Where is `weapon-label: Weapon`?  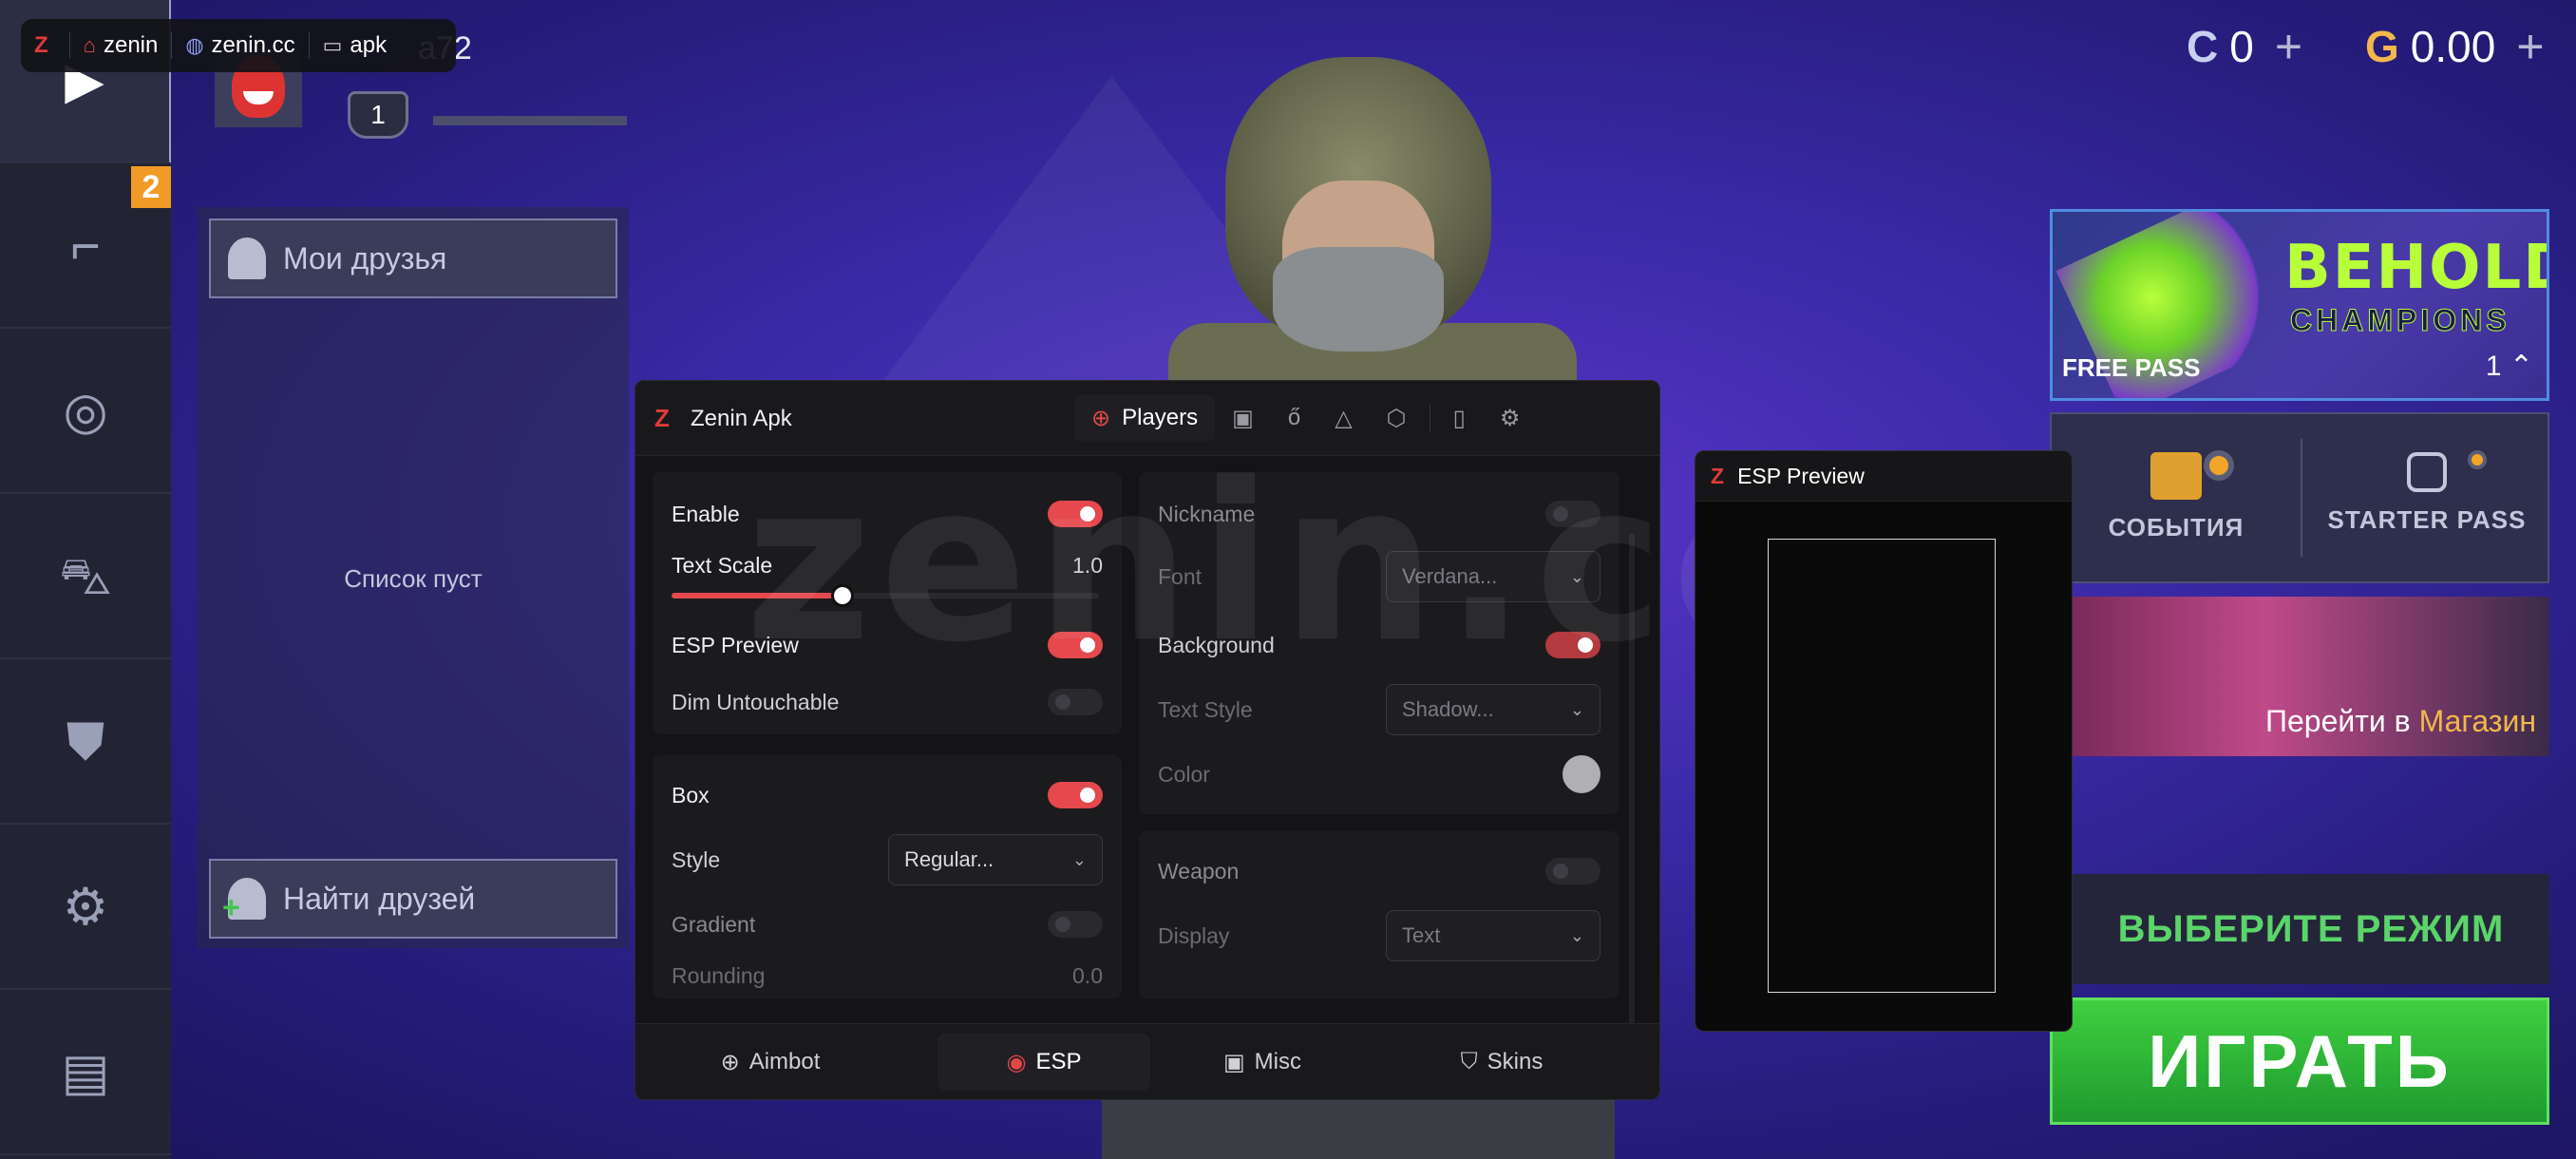
weapon-label: Weapon is located at coordinates (1199, 871).